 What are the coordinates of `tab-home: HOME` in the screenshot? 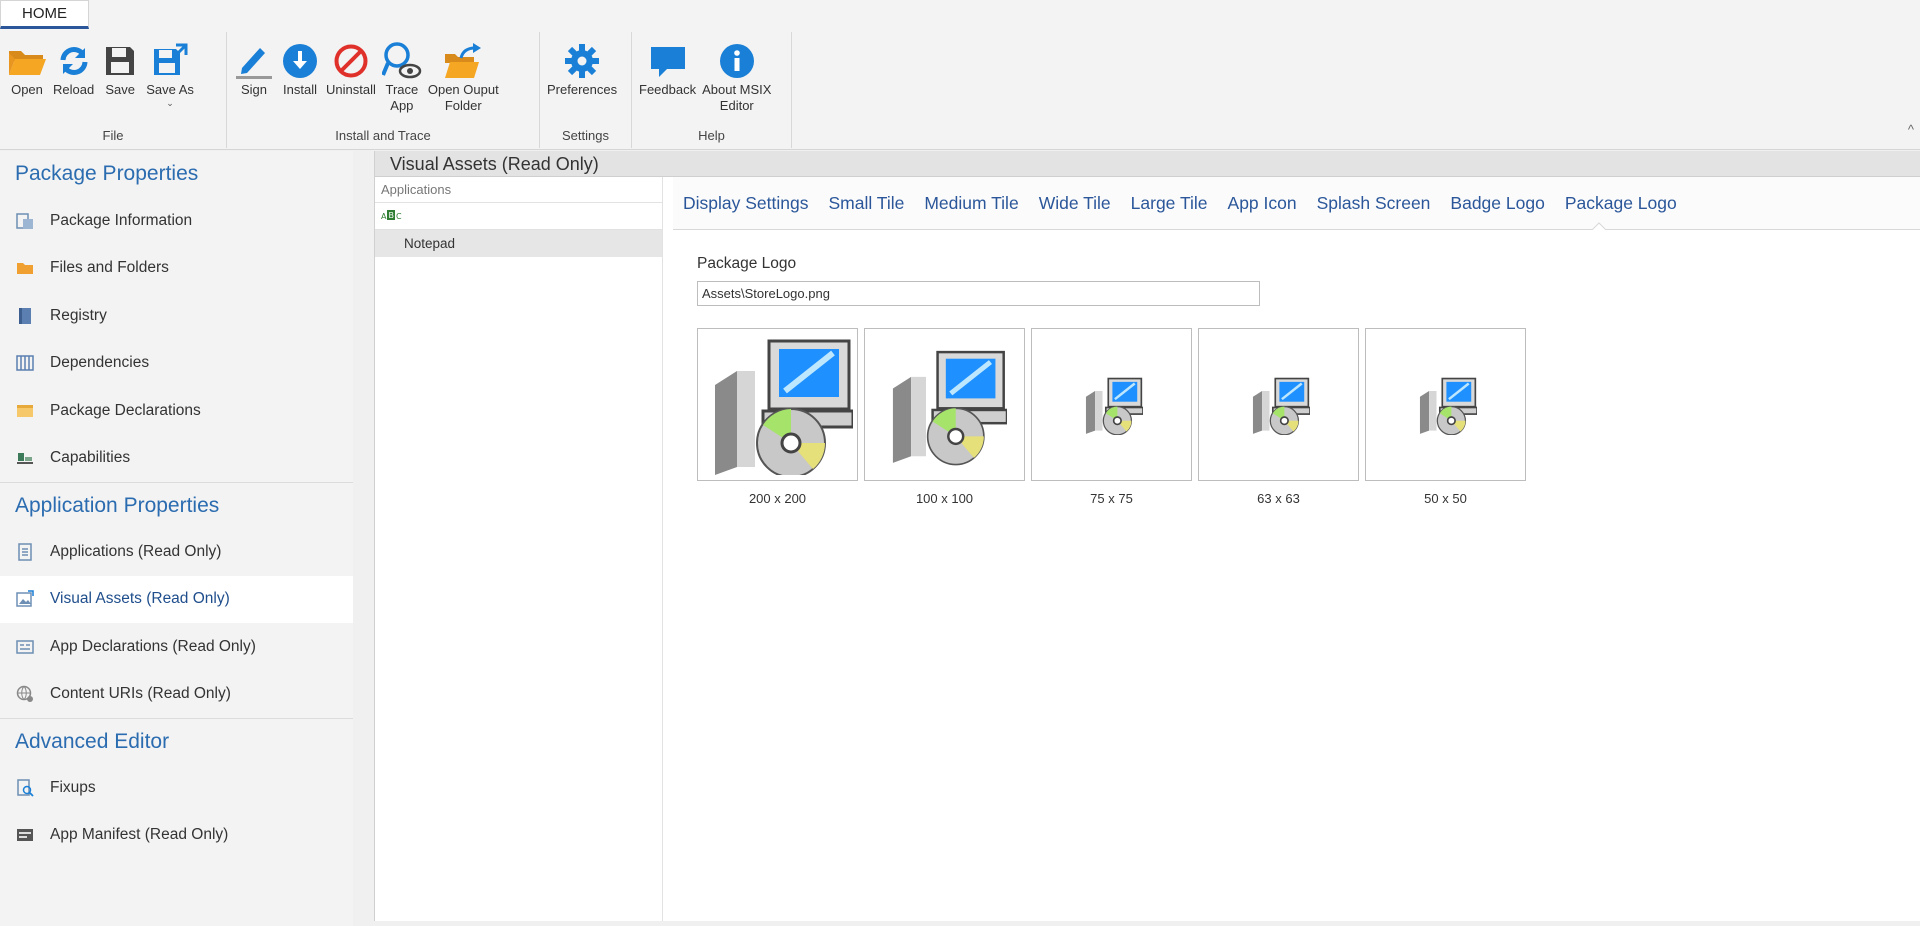 It's located at (44, 14).